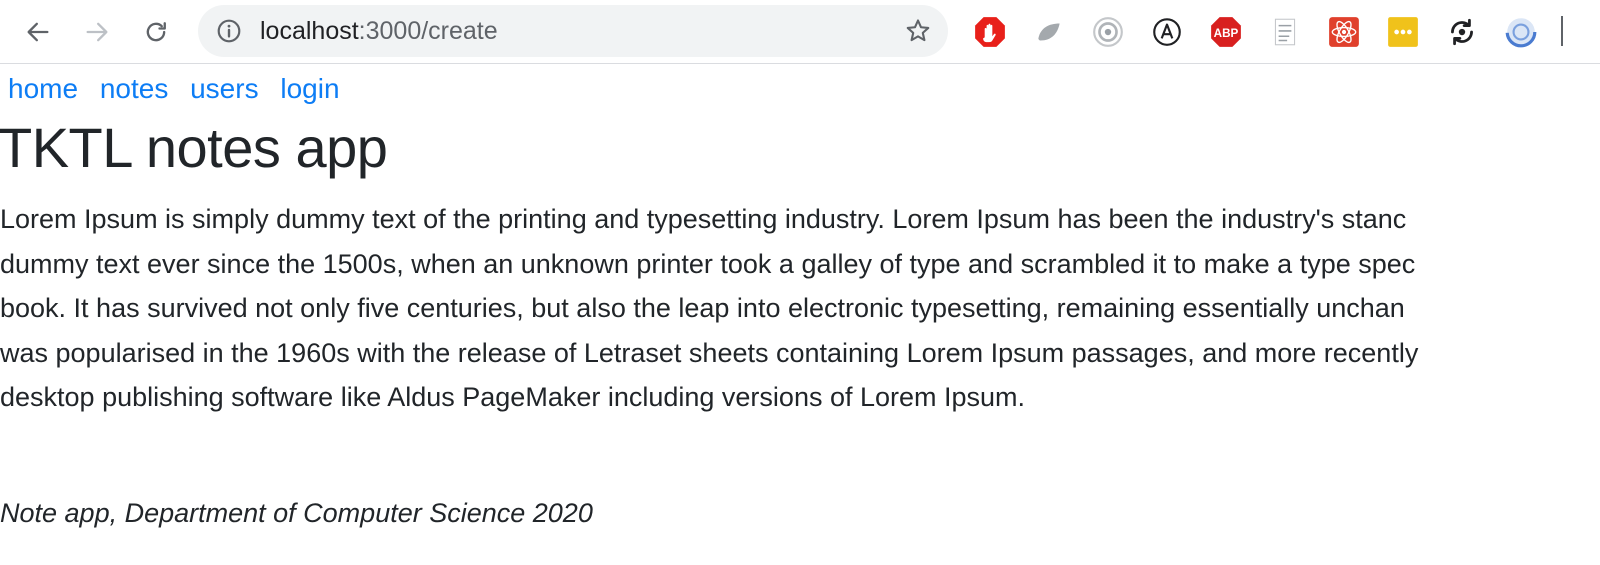 The height and width of the screenshot is (565, 1600). I want to click on browser-toolbar: localhost:3000/create ABP, so click(800, 32).